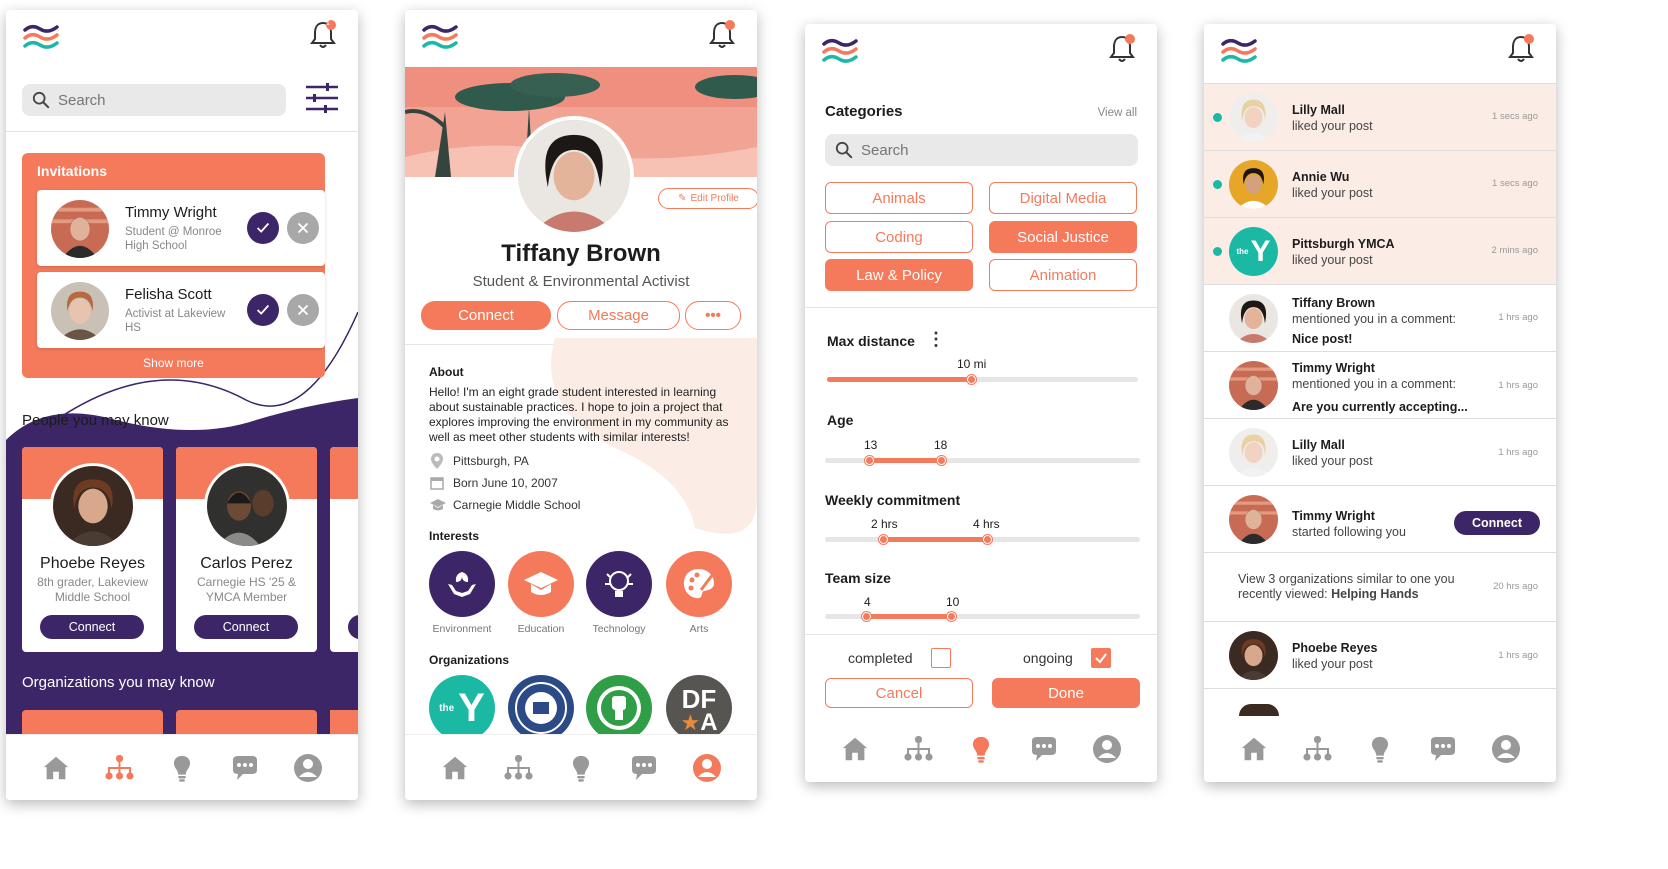 The width and height of the screenshot is (1668, 869). I want to click on notification-time: 2 mins ago, so click(1514, 250).